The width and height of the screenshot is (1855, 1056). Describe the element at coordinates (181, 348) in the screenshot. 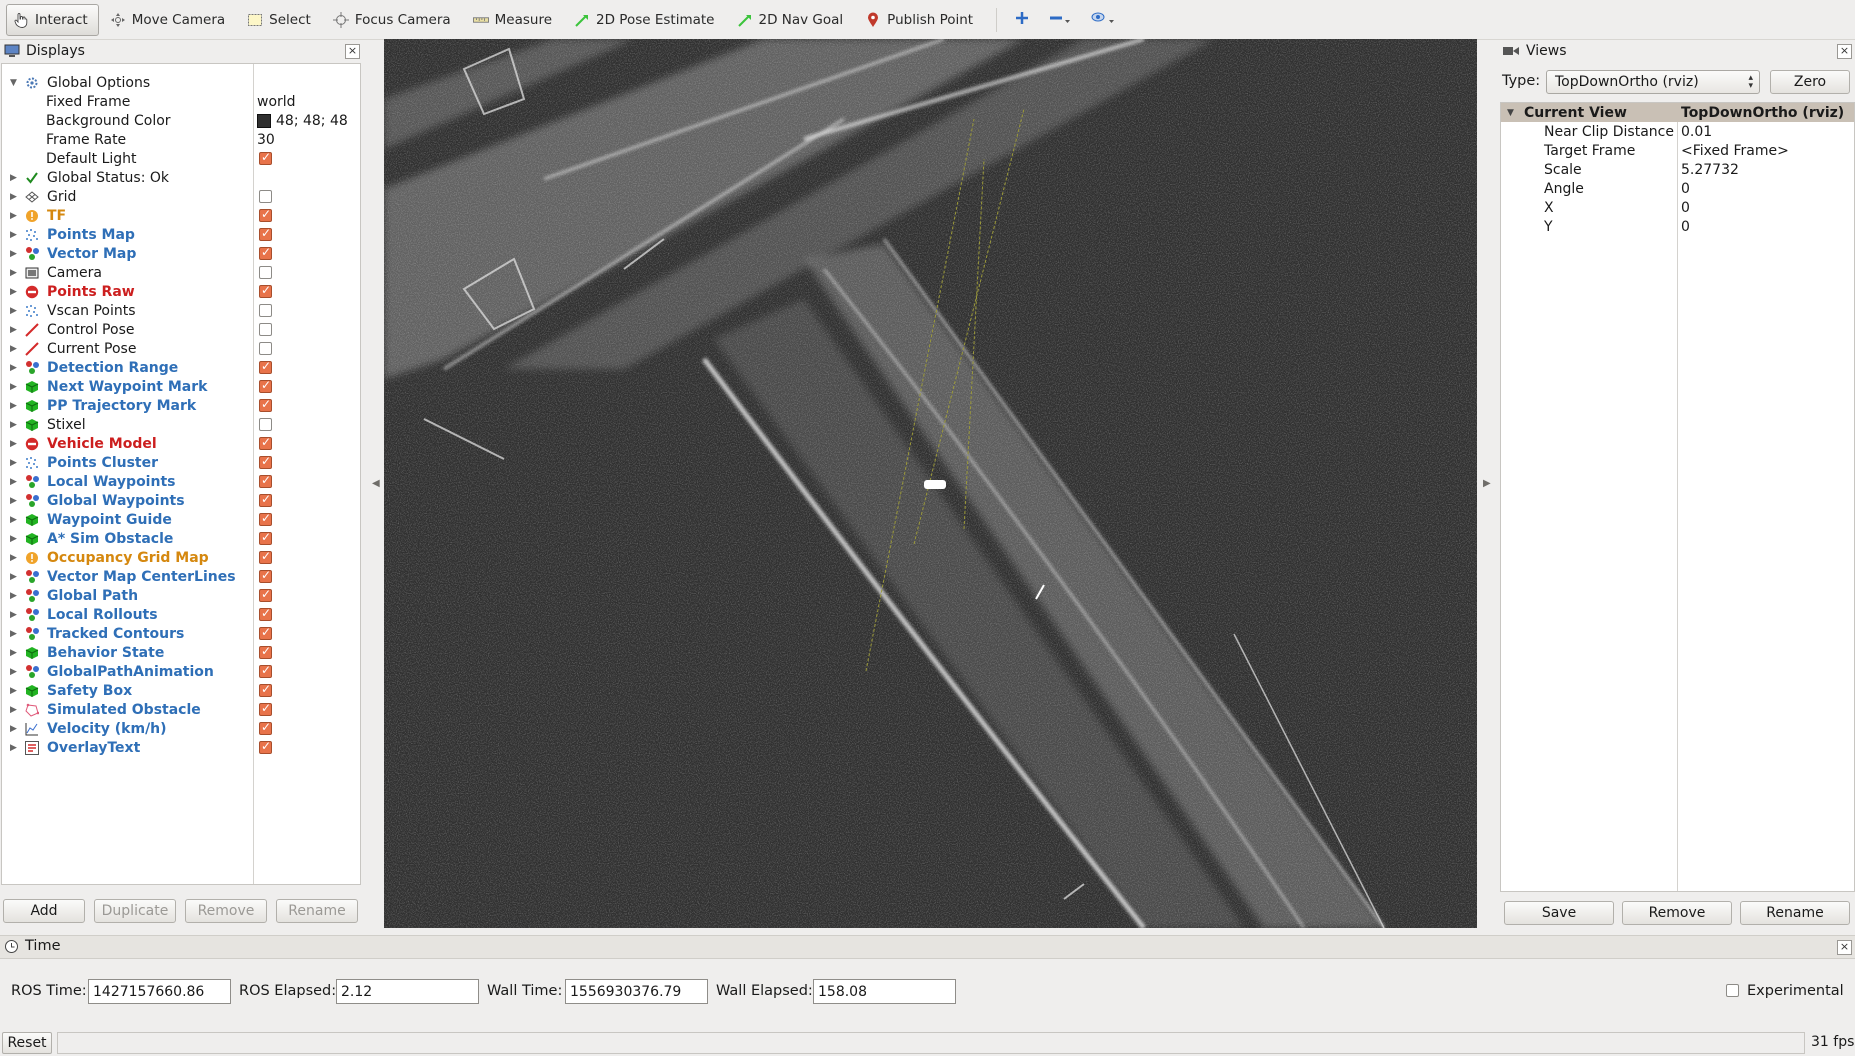

I see `display-item-current-pose: ▶ Current Pose` at that location.